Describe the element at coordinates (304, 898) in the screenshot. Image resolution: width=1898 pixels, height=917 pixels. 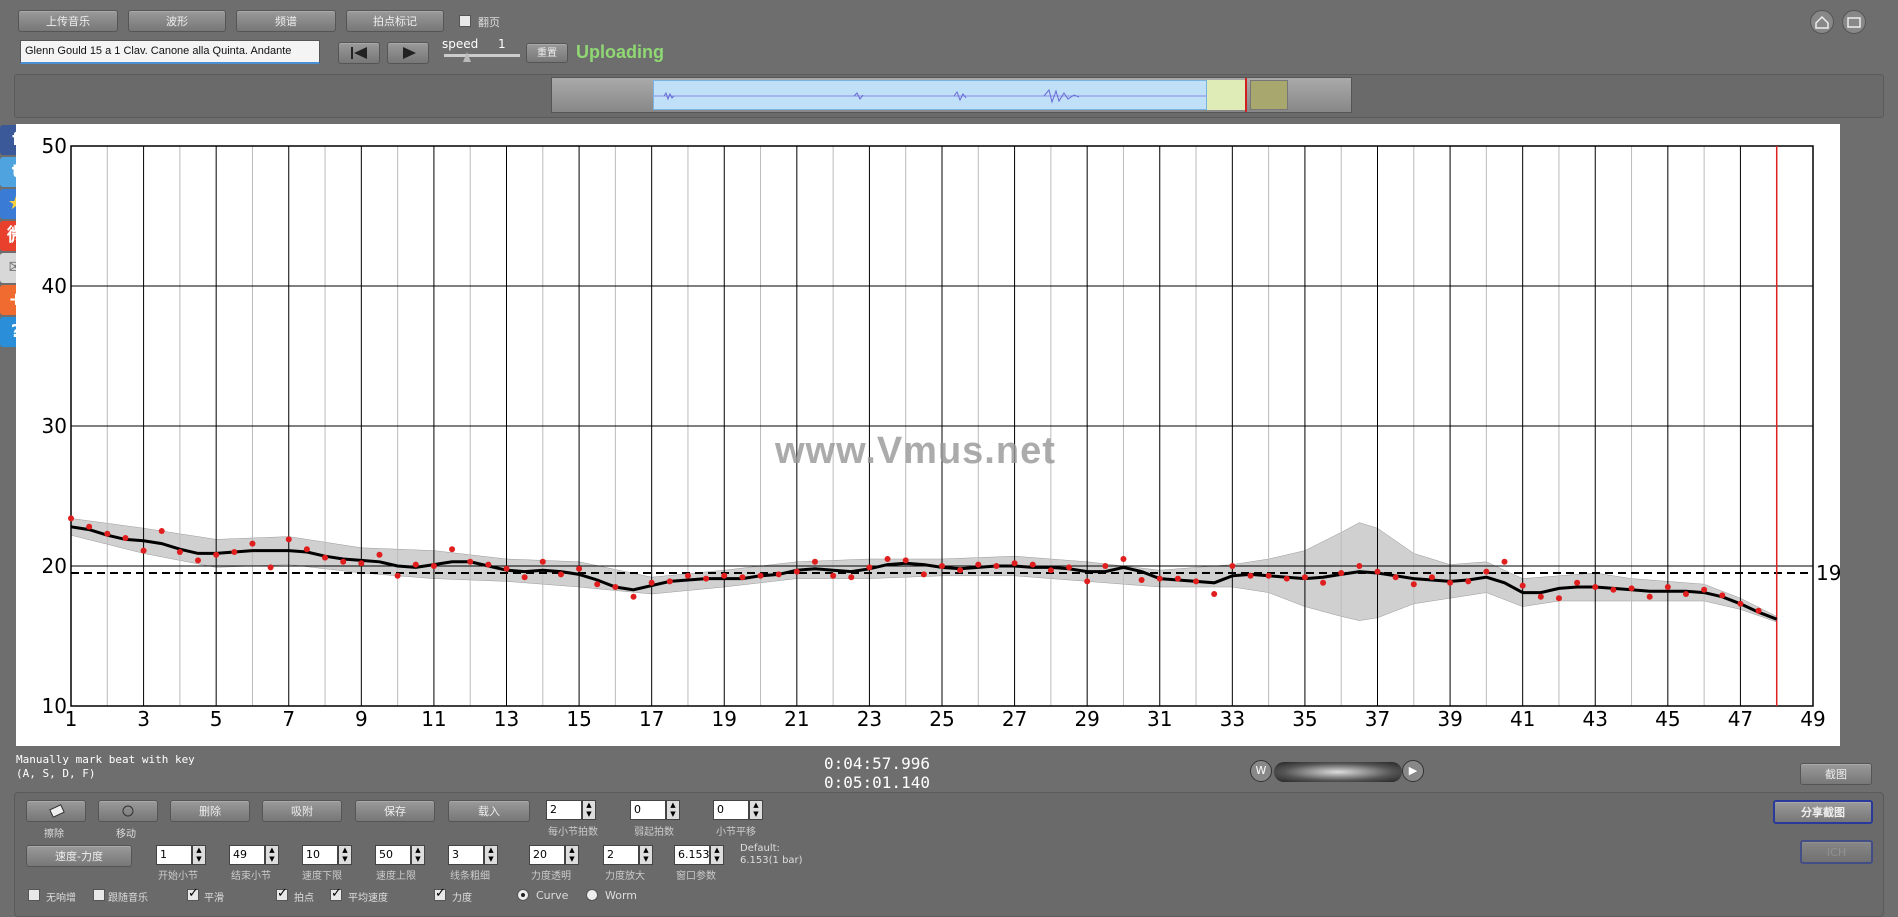
I see `option-label-3: 拍点` at that location.